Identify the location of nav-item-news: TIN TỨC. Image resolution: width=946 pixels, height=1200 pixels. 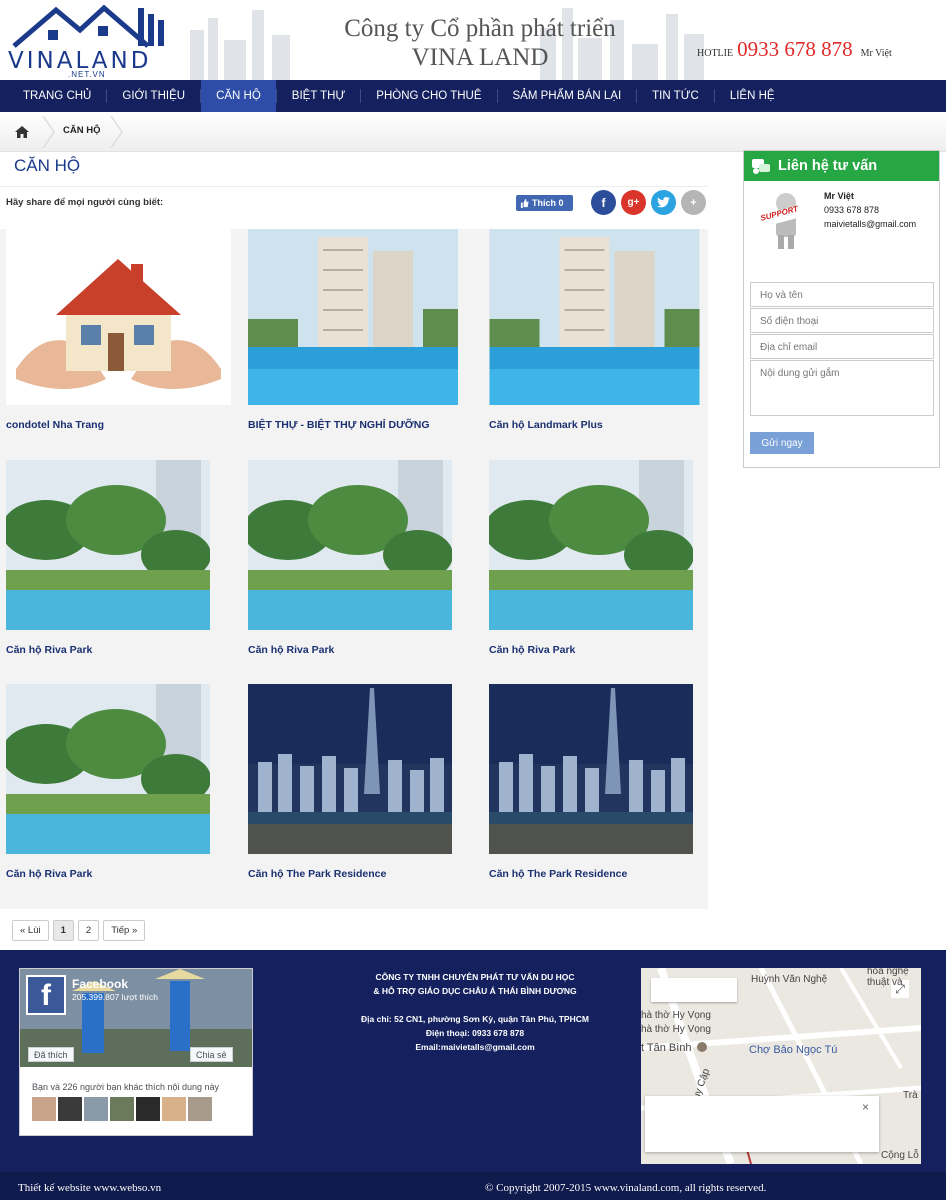
(675, 96).